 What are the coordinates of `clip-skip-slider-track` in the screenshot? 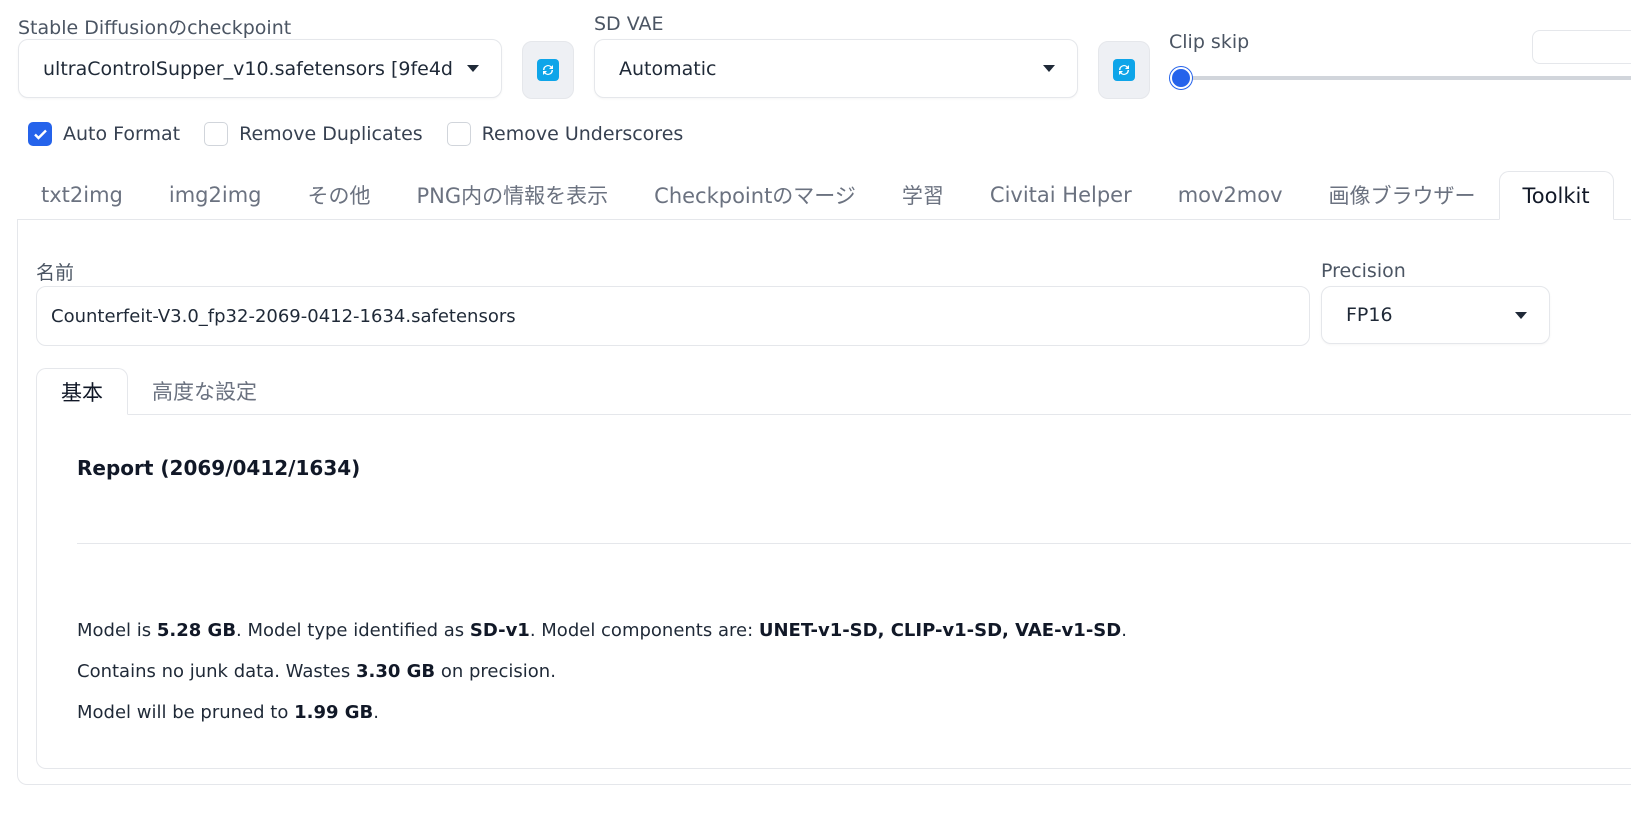 It's located at (1406, 78).